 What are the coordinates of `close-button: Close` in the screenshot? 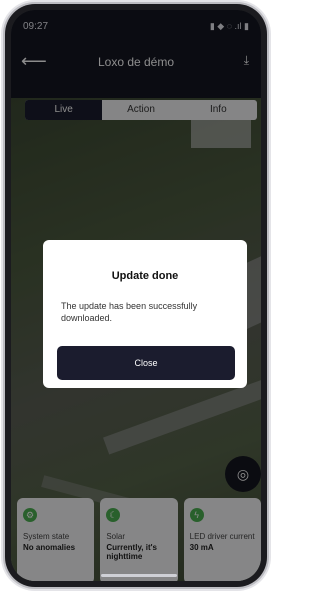 It's located at (146, 363).